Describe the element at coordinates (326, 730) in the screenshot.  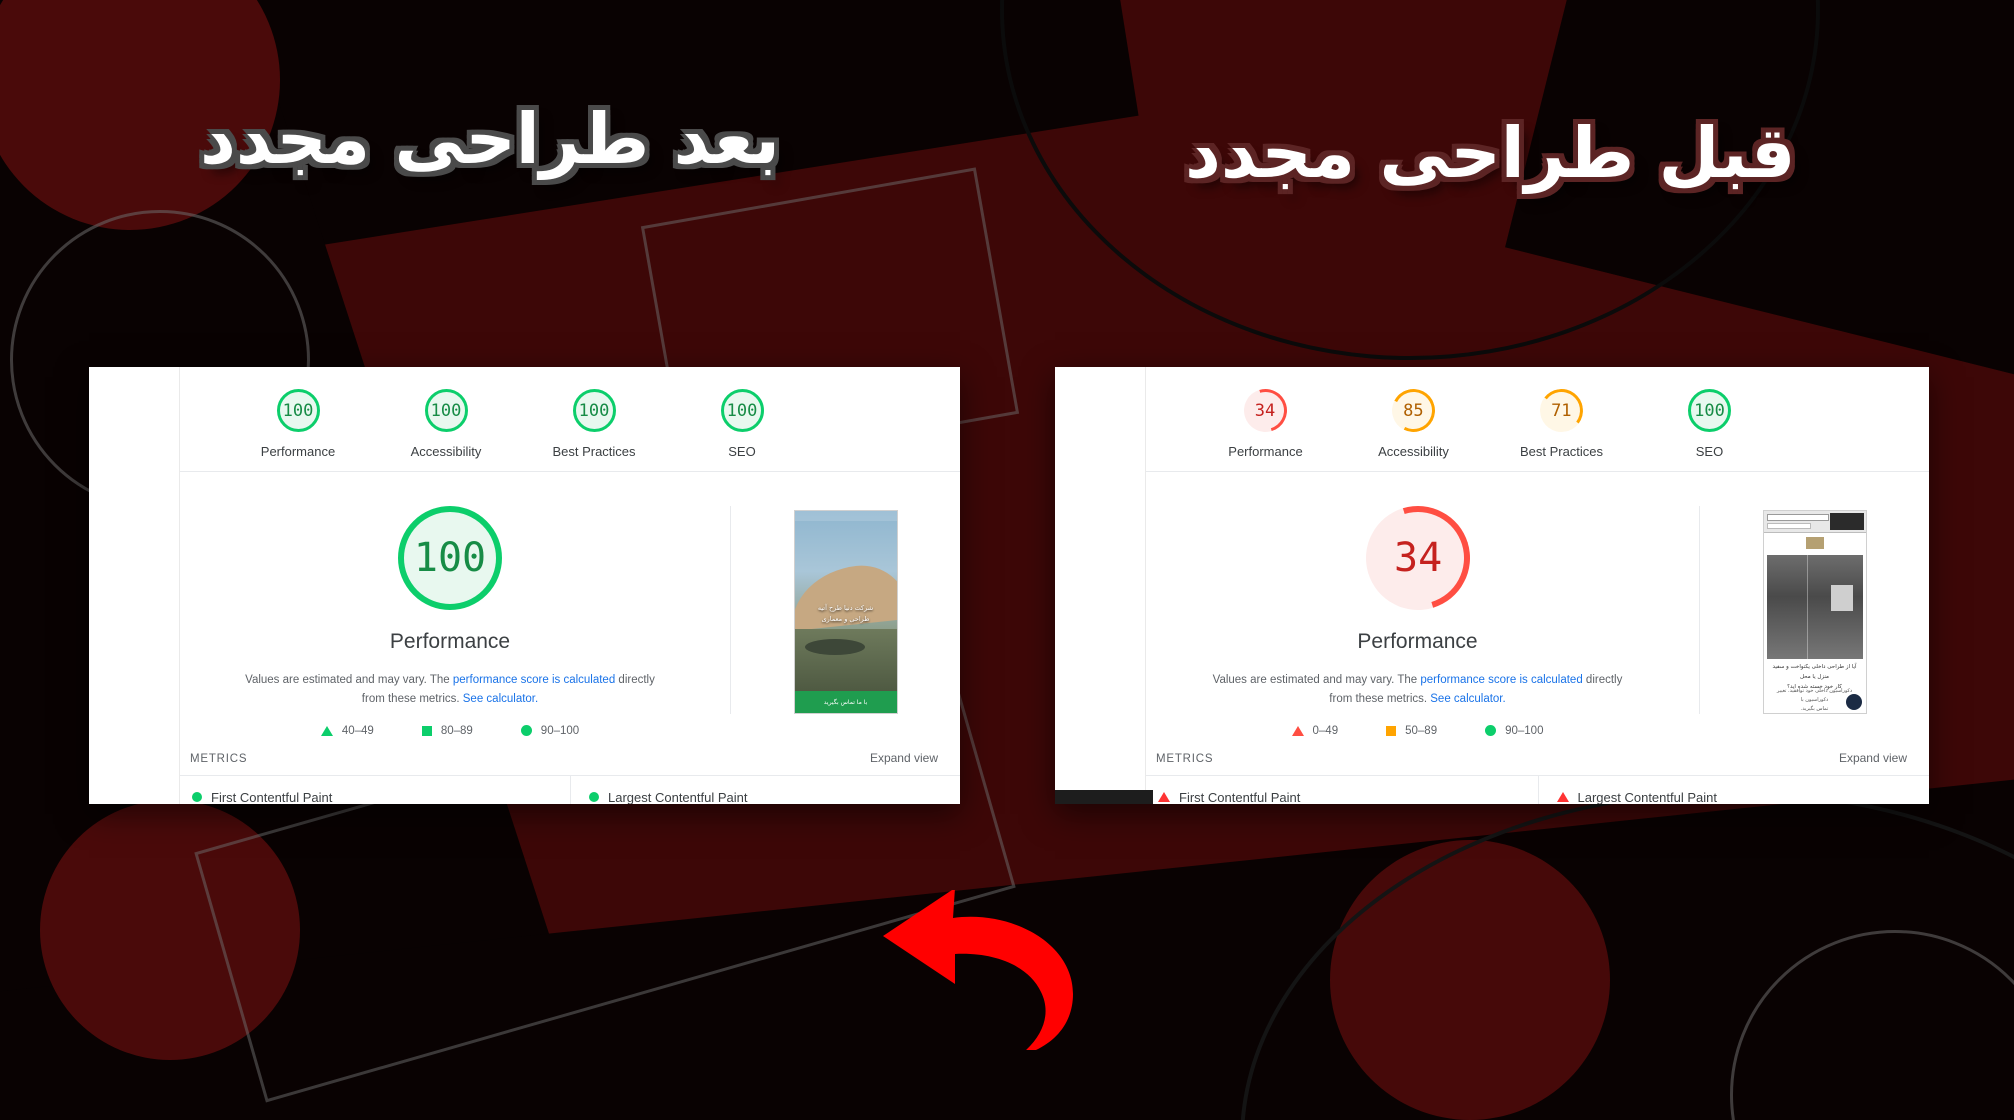
I see `triangle-icon-after` at that location.